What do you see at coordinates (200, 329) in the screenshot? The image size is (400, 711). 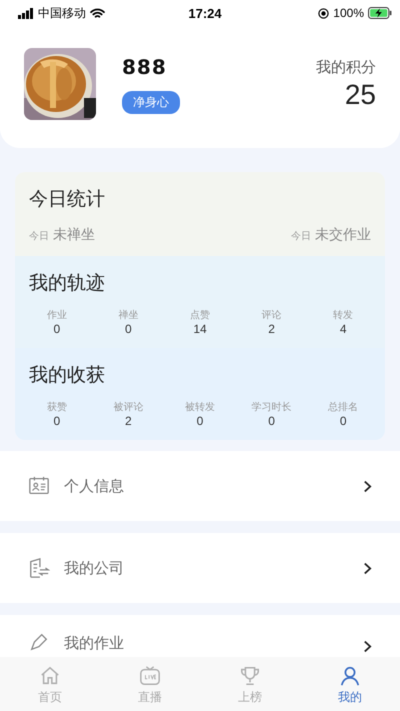 I see `stat-value: 14` at bounding box center [200, 329].